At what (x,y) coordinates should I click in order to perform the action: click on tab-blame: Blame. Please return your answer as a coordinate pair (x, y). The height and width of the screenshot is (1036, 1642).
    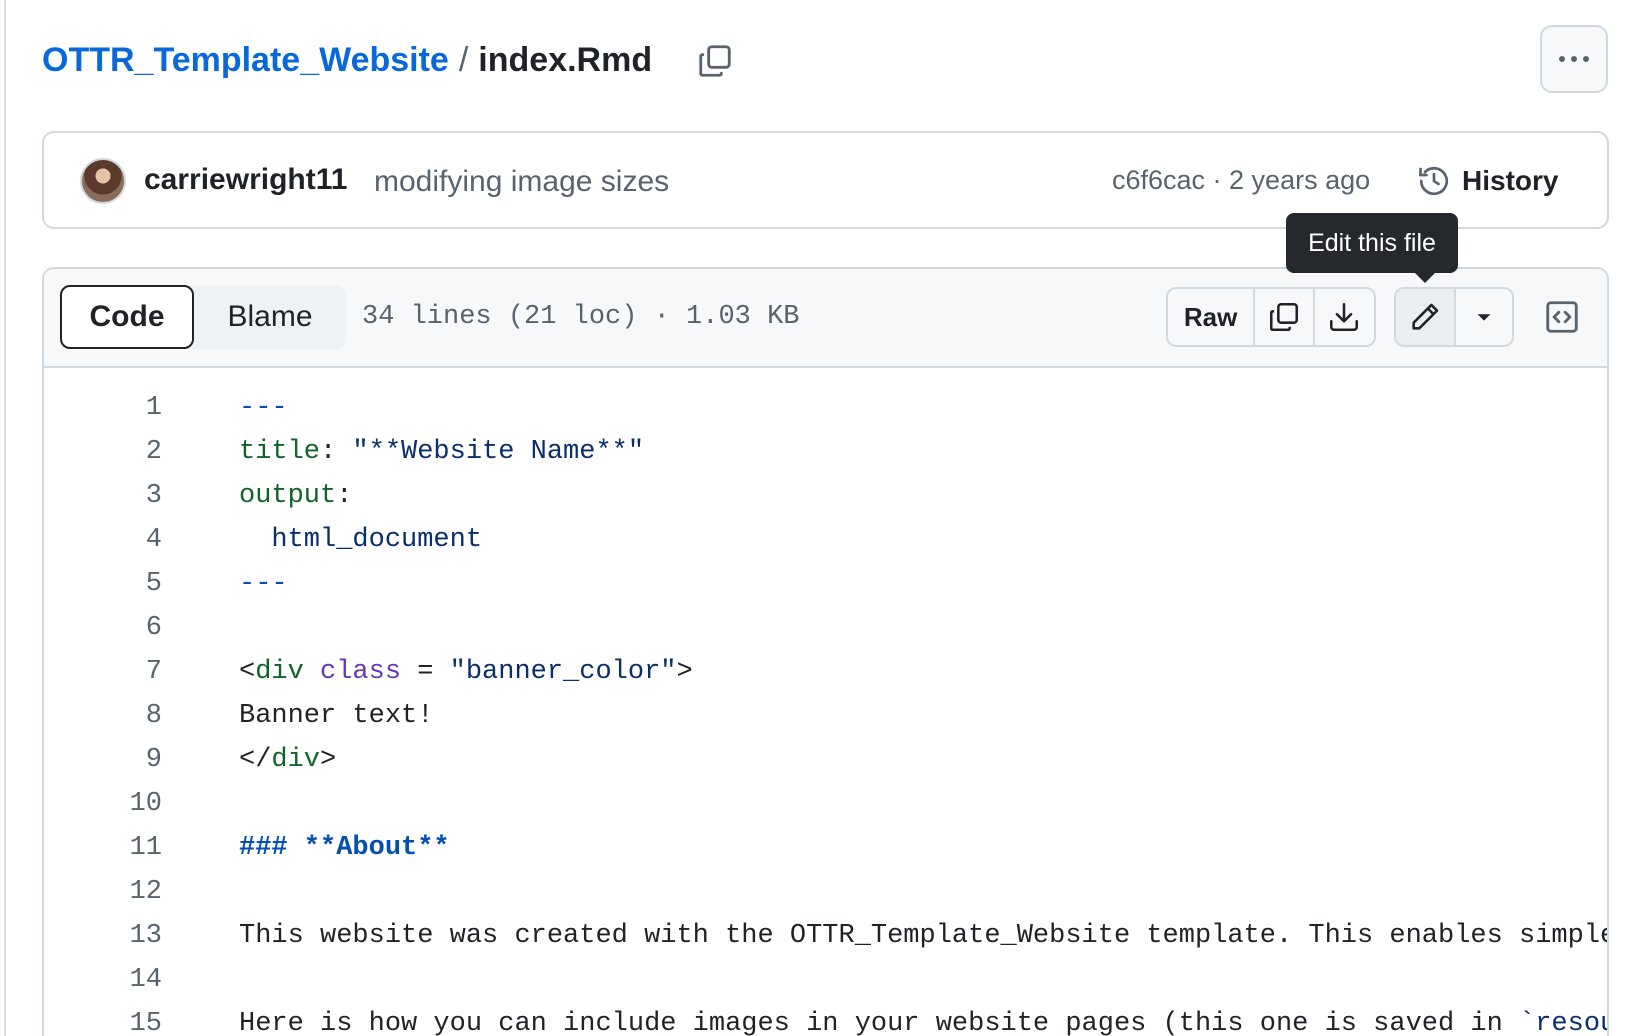
    Looking at the image, I should click on (270, 317).